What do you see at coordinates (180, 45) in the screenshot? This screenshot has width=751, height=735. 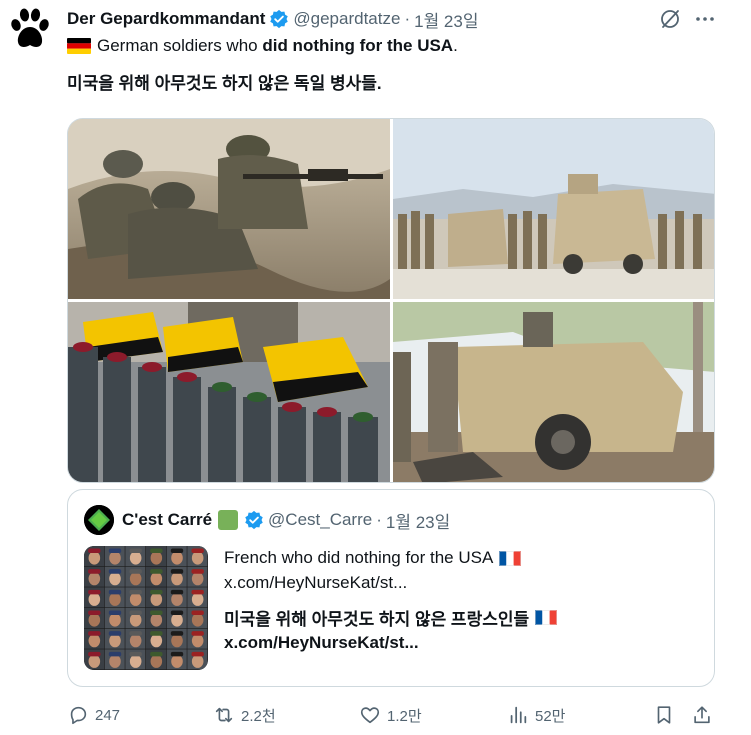 I see `tweet-text-pre: German soldiers who` at bounding box center [180, 45].